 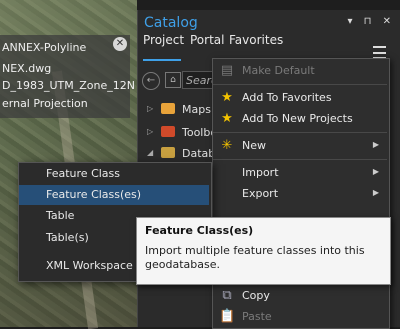 What do you see at coordinates (256, 40) in the screenshot?
I see `tab-favorites: Favorites` at bounding box center [256, 40].